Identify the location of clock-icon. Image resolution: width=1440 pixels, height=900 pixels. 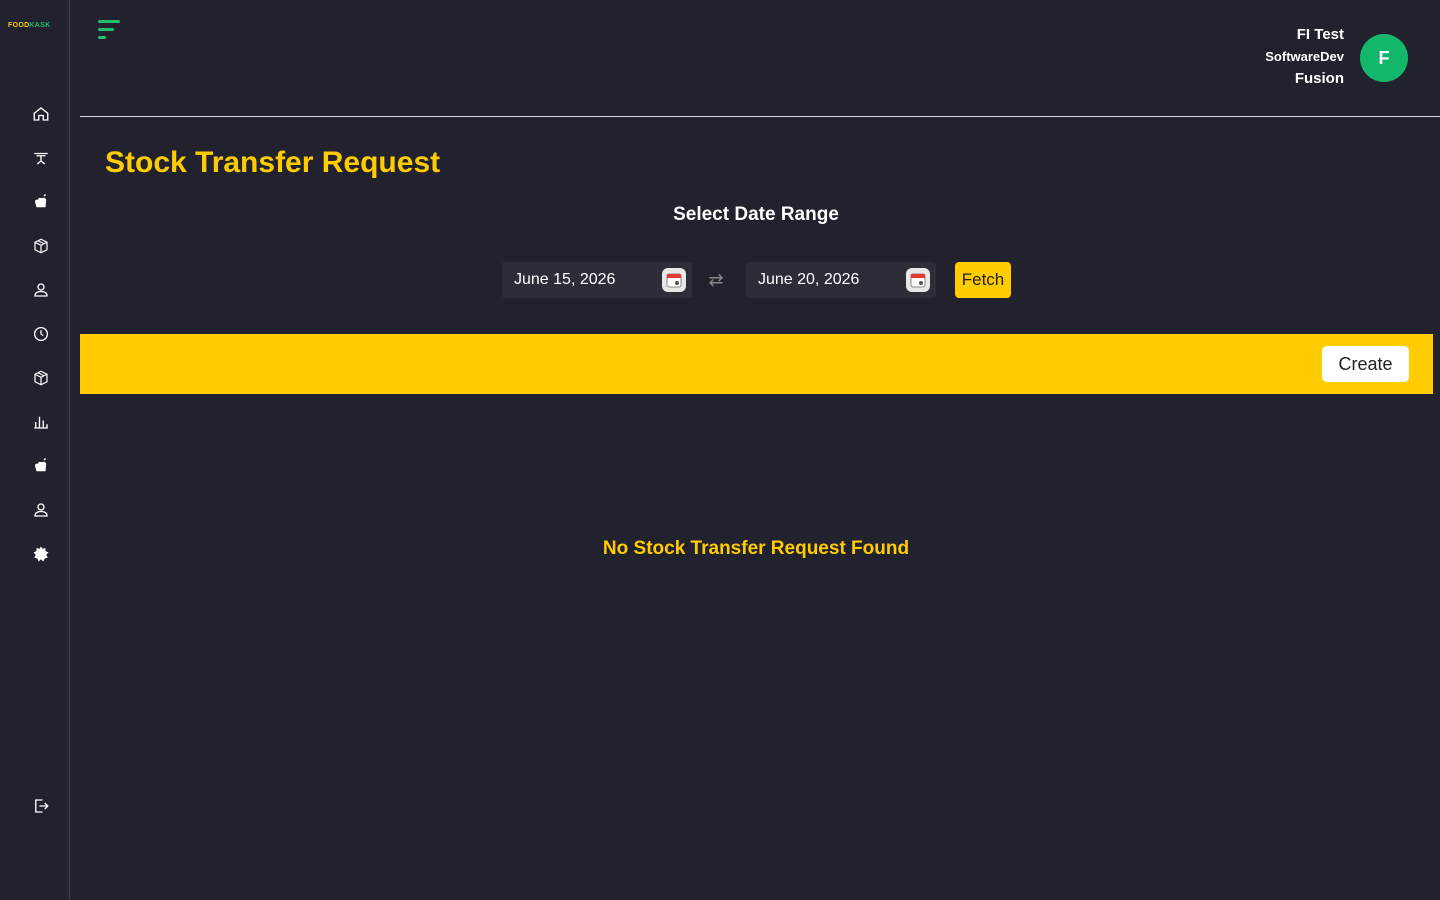
(41, 334).